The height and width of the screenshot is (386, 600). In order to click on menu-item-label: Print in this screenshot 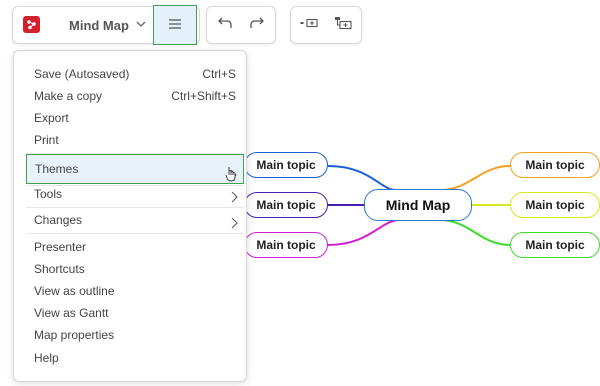, I will do `click(46, 140)`.